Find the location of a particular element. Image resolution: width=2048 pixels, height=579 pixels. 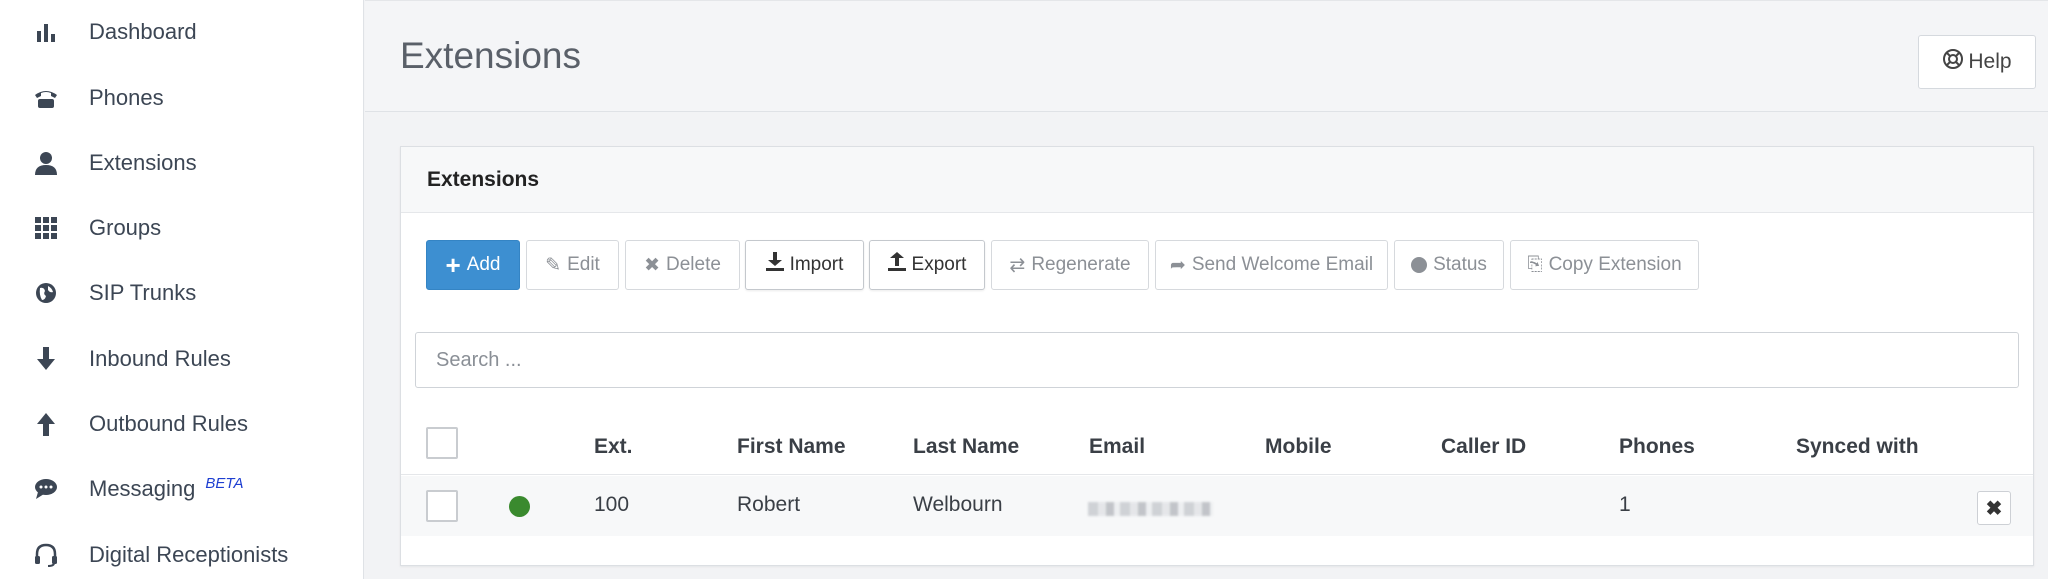

arrow-down-icon is located at coordinates (46, 359).